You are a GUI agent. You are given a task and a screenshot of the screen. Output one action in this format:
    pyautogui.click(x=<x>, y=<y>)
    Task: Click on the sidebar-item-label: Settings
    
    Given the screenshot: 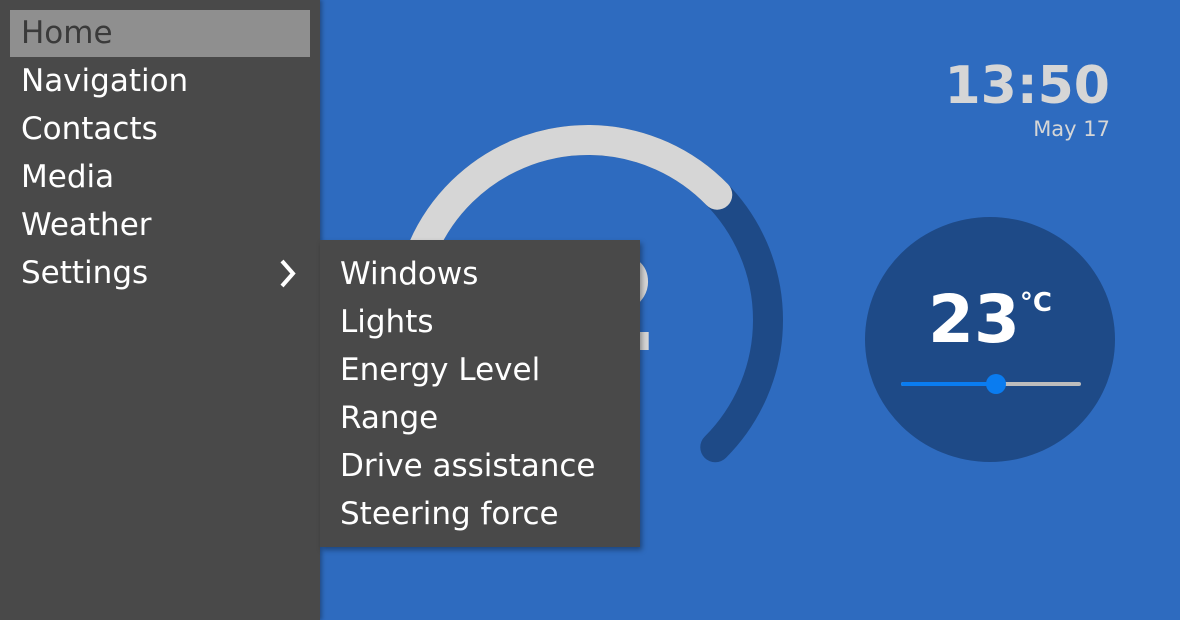 What is the action you would take?
    pyautogui.click(x=85, y=273)
    